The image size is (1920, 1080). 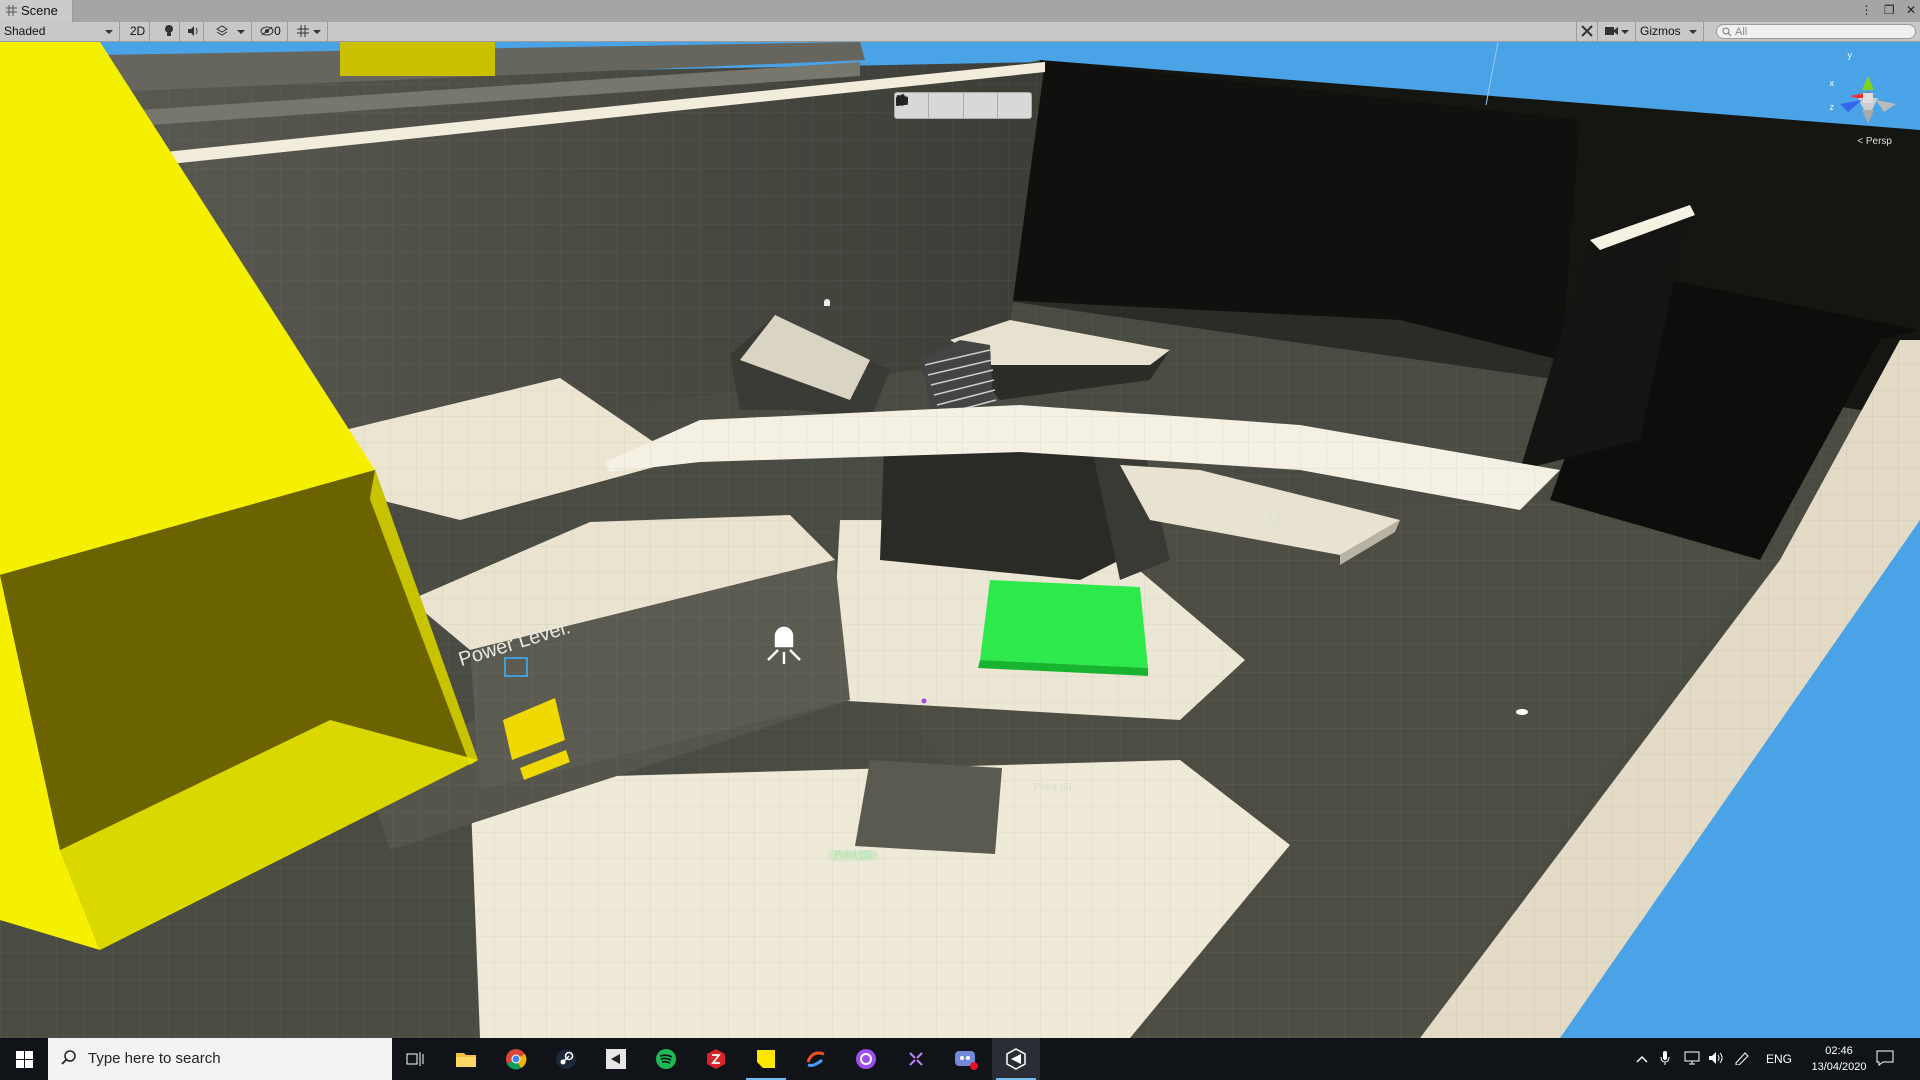 I want to click on gizmos-label: Gizmos, so click(x=1660, y=31).